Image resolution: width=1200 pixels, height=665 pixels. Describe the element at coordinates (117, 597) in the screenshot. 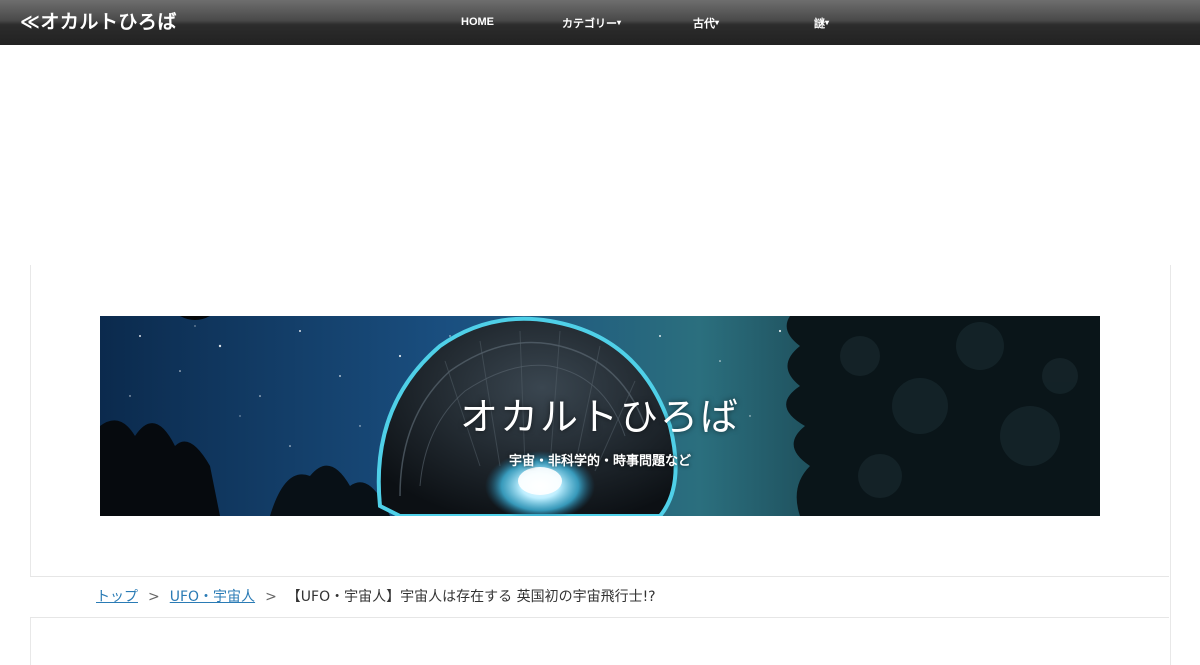

I see `breadcrumb-top-link: トップ` at that location.